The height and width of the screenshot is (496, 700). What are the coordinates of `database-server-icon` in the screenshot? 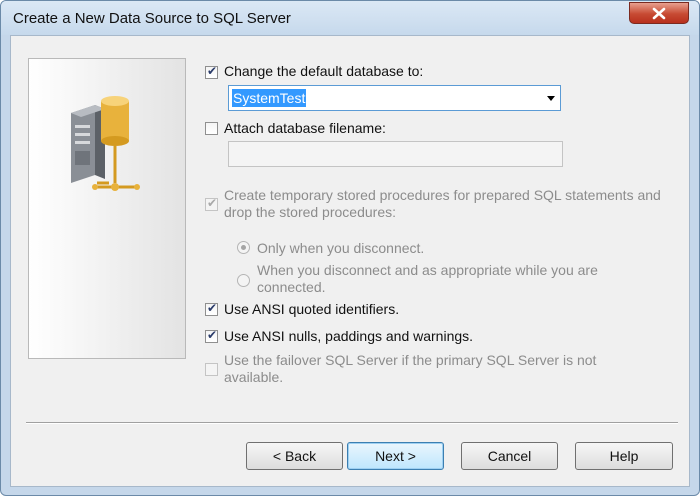 It's located at (105, 143).